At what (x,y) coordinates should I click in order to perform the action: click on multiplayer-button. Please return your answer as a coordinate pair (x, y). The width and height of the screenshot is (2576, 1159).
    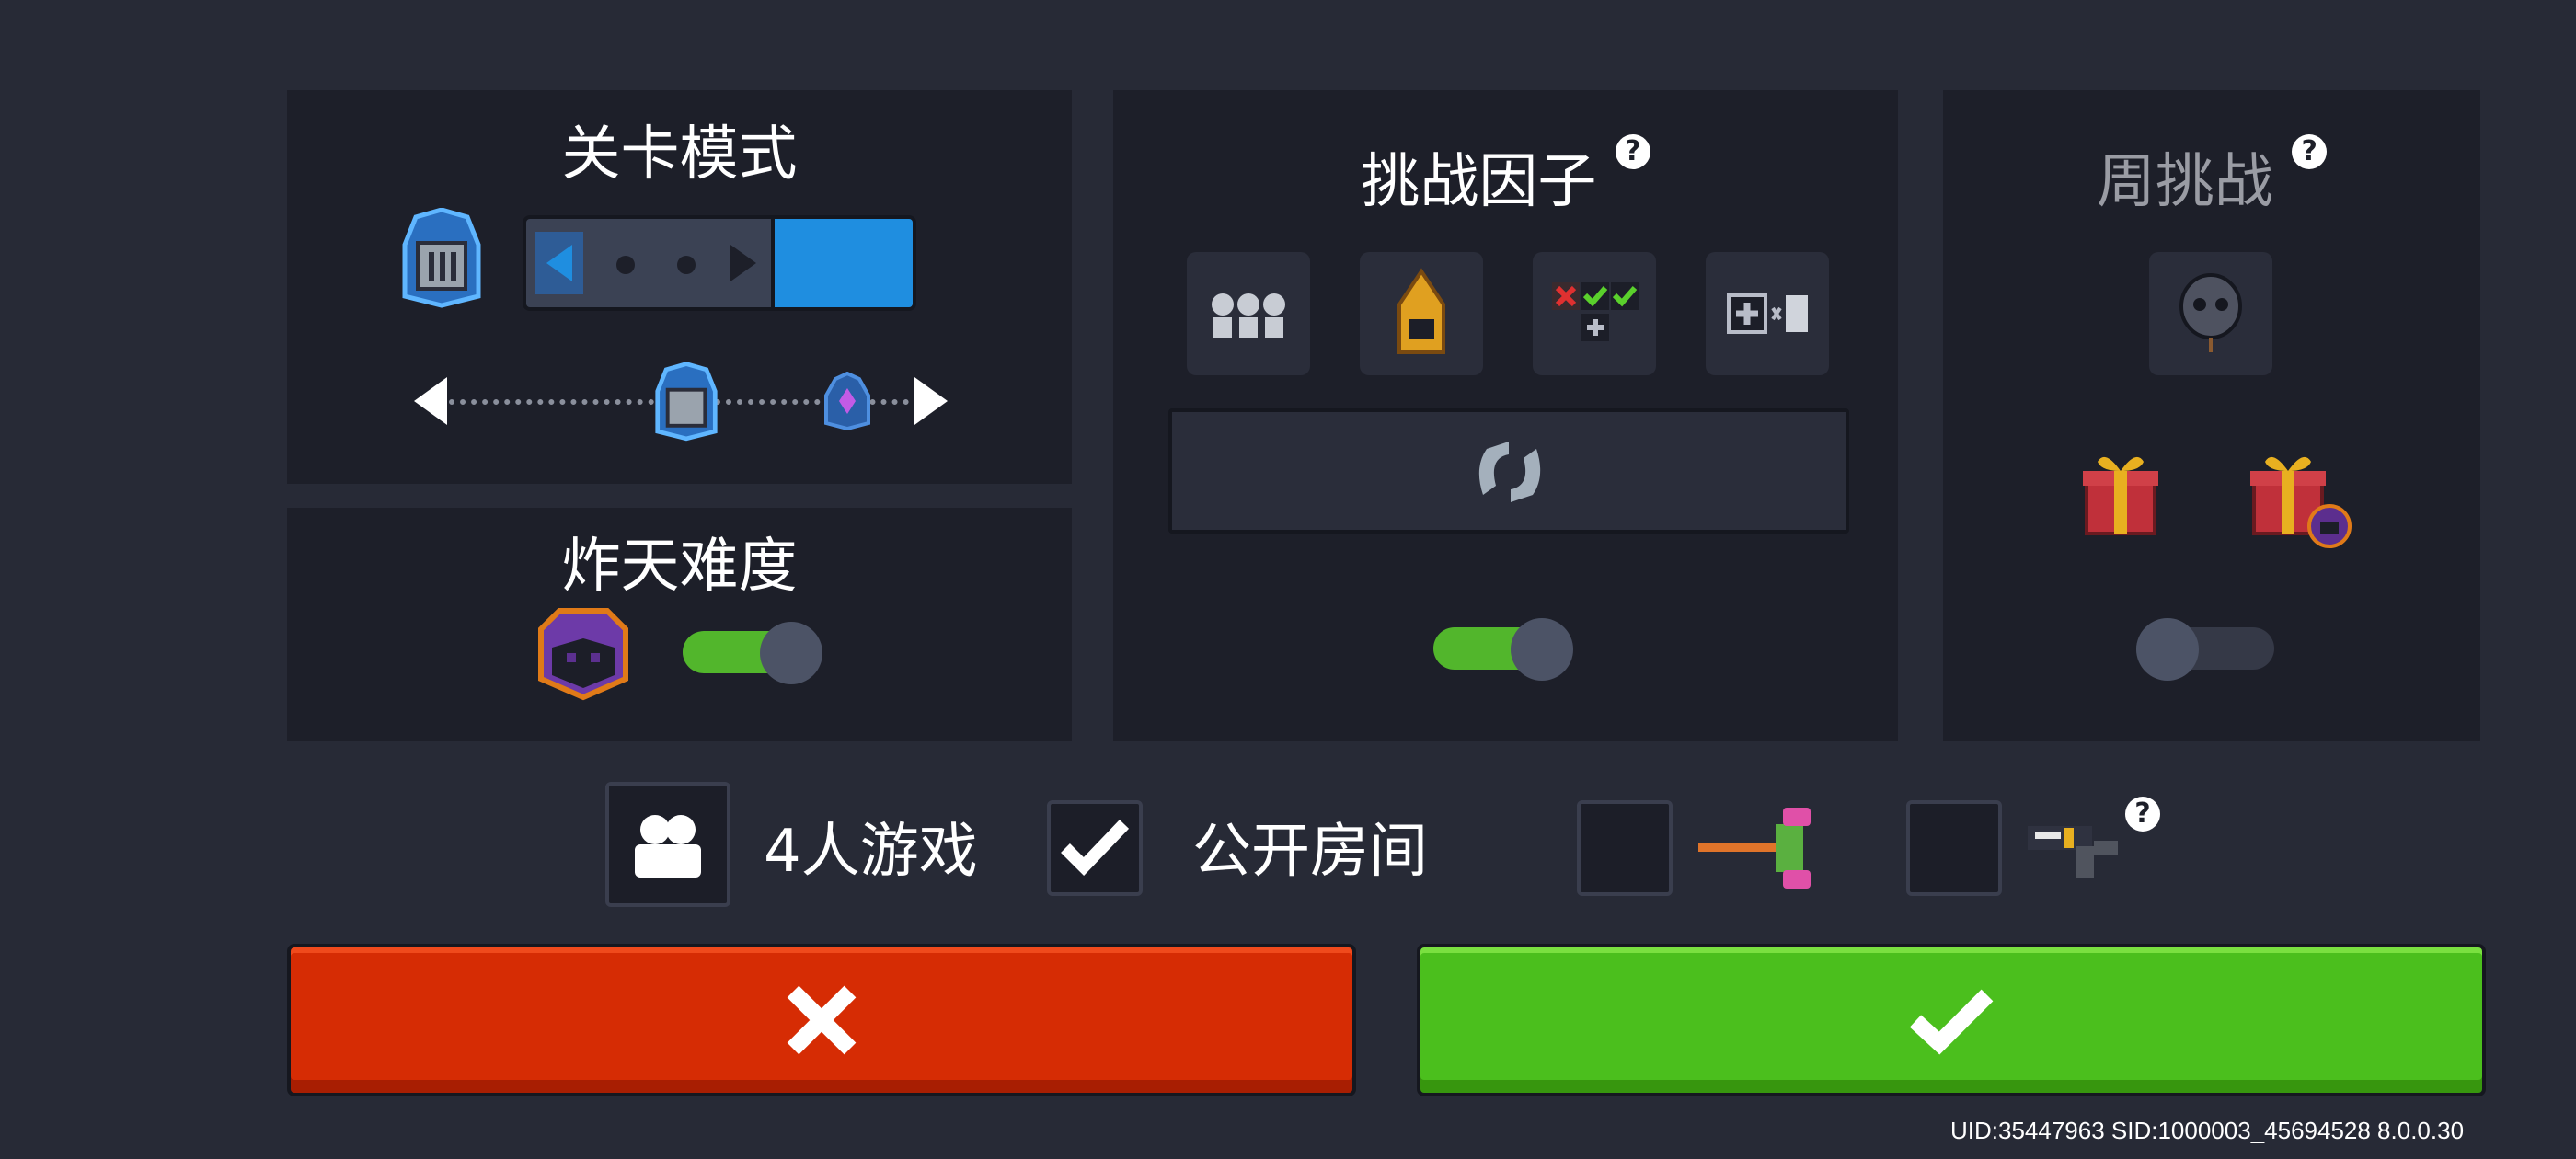
    Looking at the image, I should click on (667, 844).